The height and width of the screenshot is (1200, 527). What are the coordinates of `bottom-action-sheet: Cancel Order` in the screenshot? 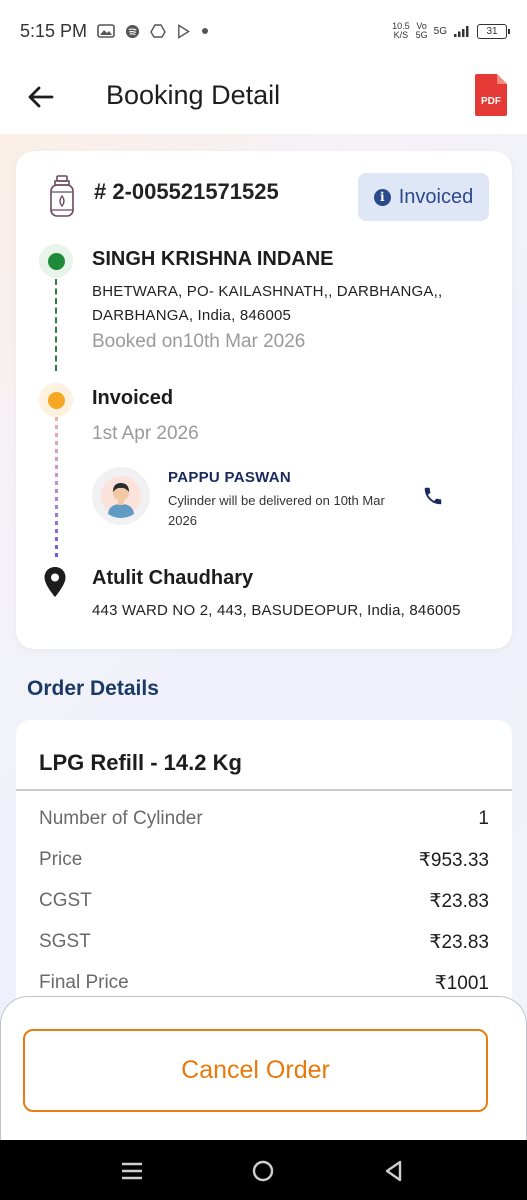 It's located at (263, 1071).